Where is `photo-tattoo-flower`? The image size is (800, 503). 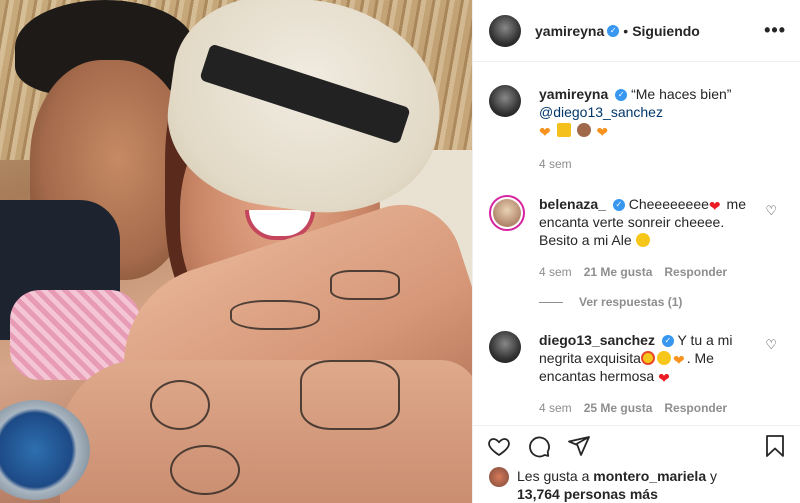 photo-tattoo-flower is located at coordinates (180, 405).